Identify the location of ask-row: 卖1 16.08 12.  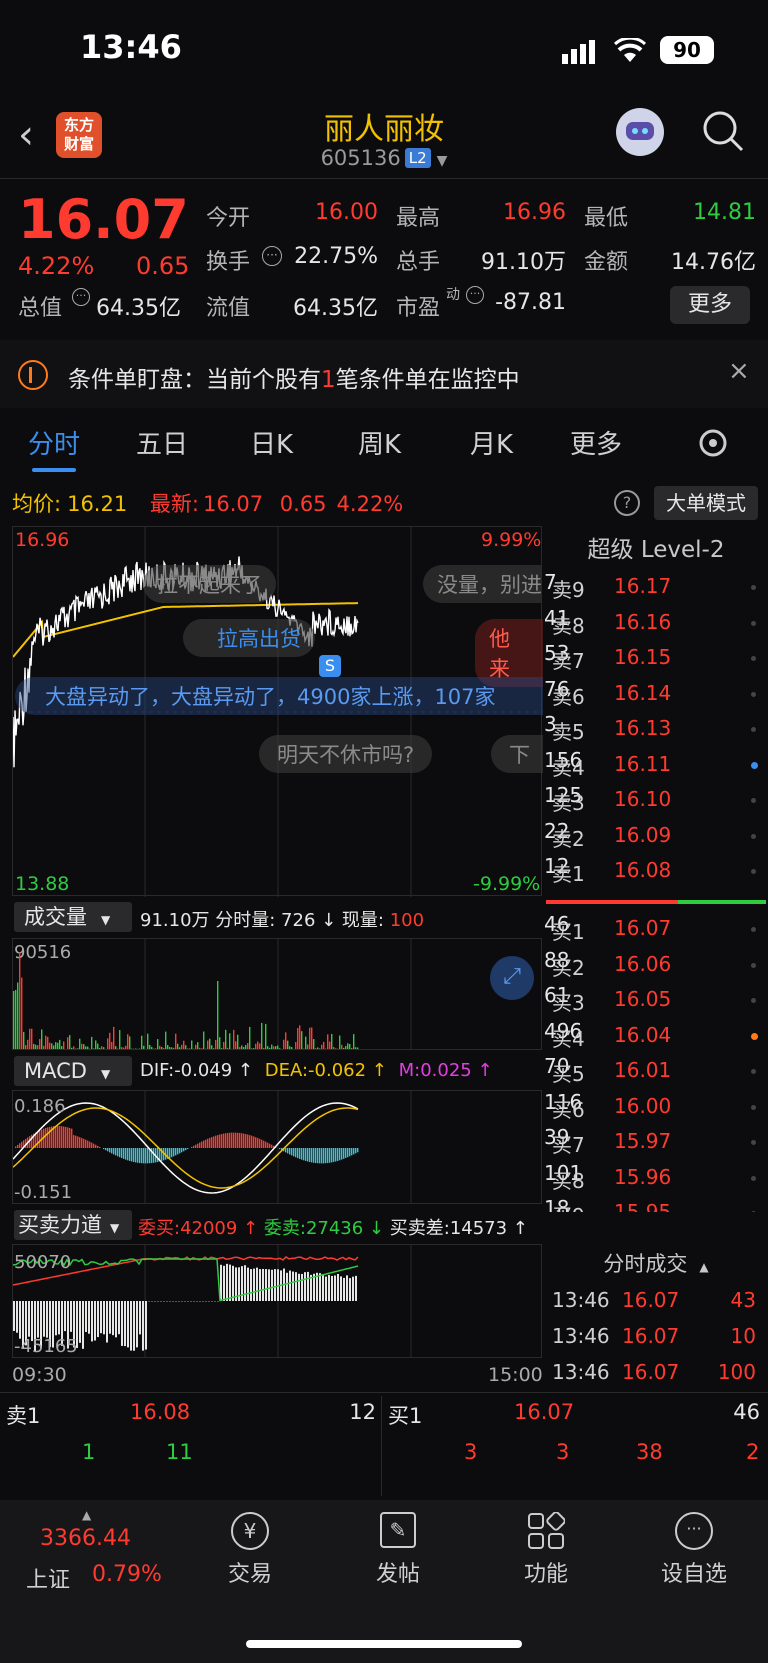
(656, 872).